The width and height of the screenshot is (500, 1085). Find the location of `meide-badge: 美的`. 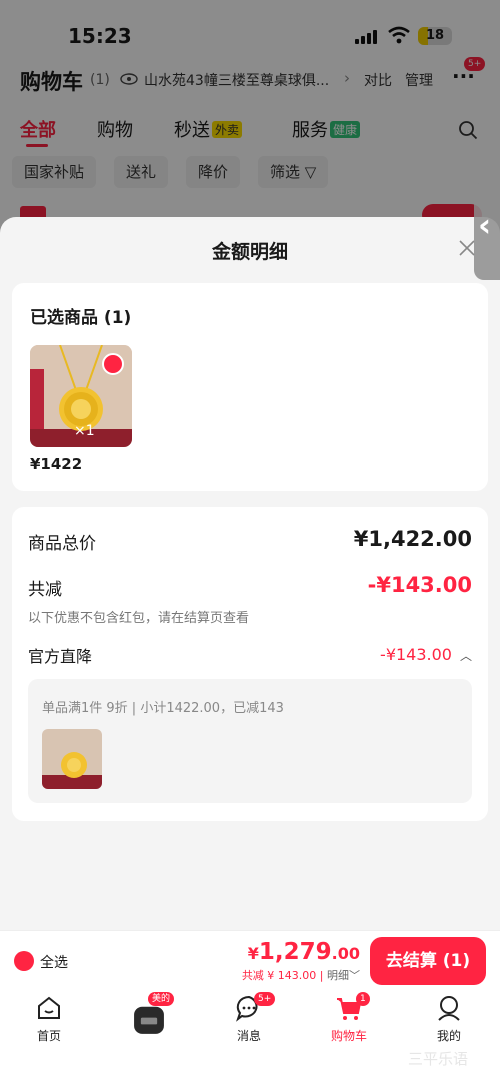

meide-badge: 美的 is located at coordinates (161, 999).